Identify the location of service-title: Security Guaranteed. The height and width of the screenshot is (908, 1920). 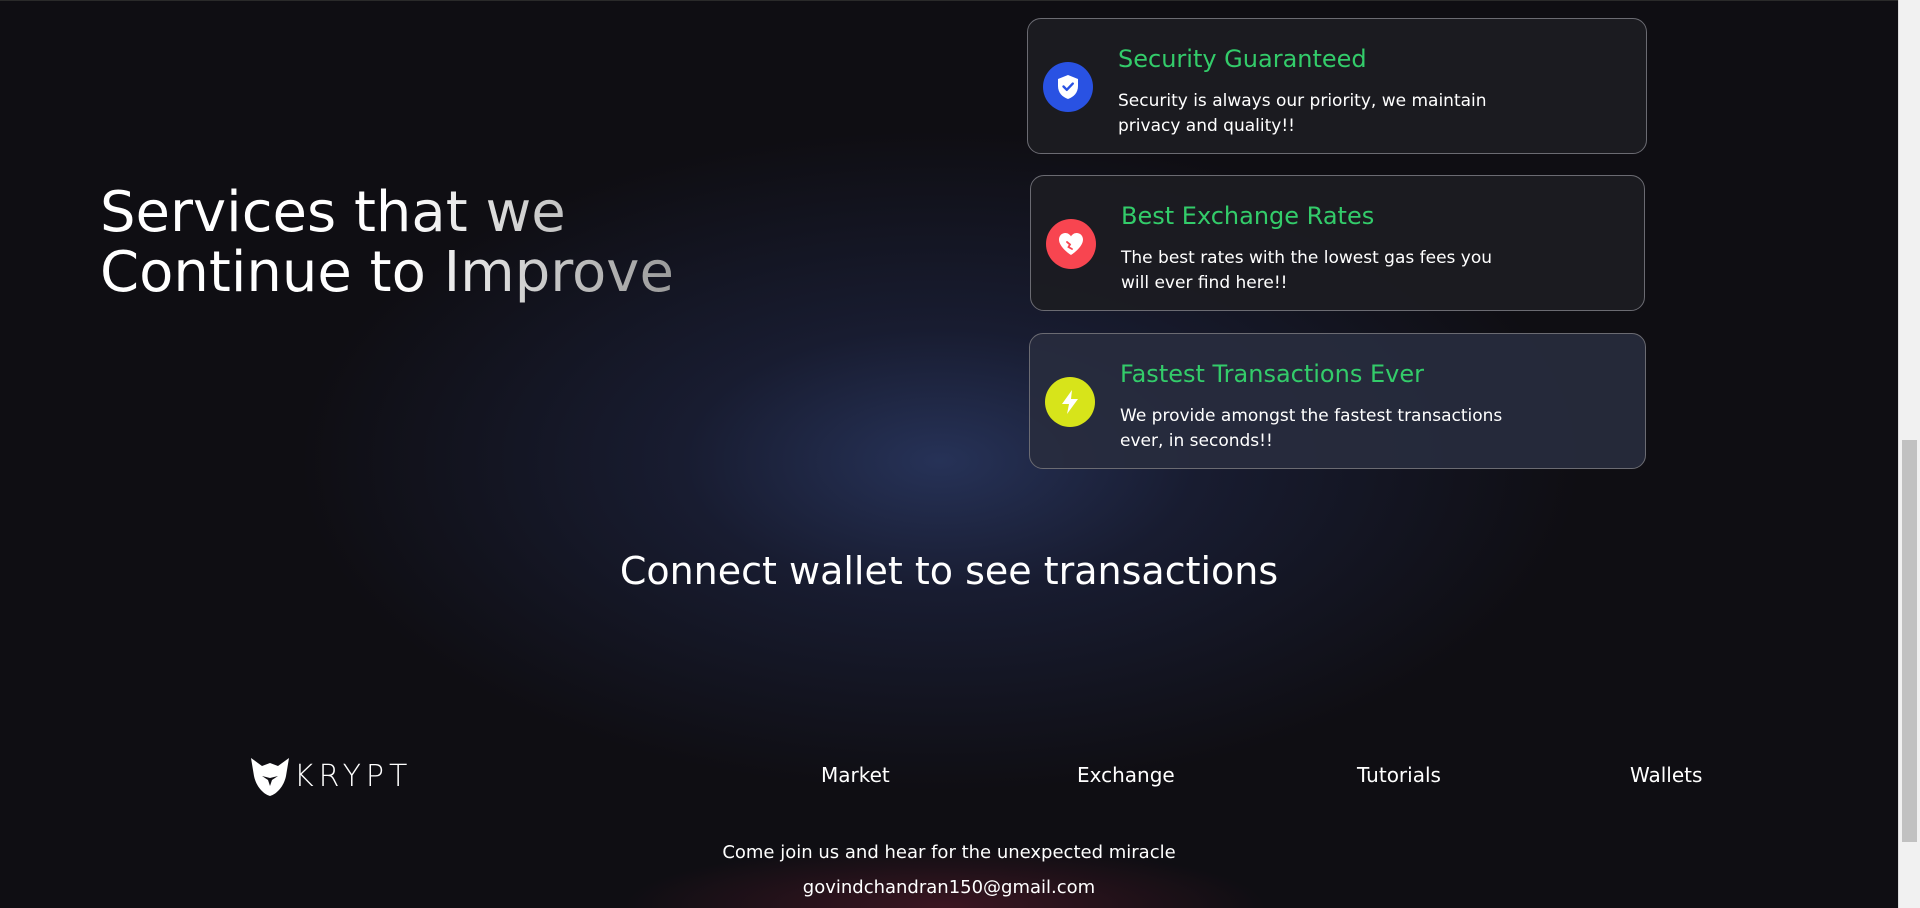
(1242, 59).